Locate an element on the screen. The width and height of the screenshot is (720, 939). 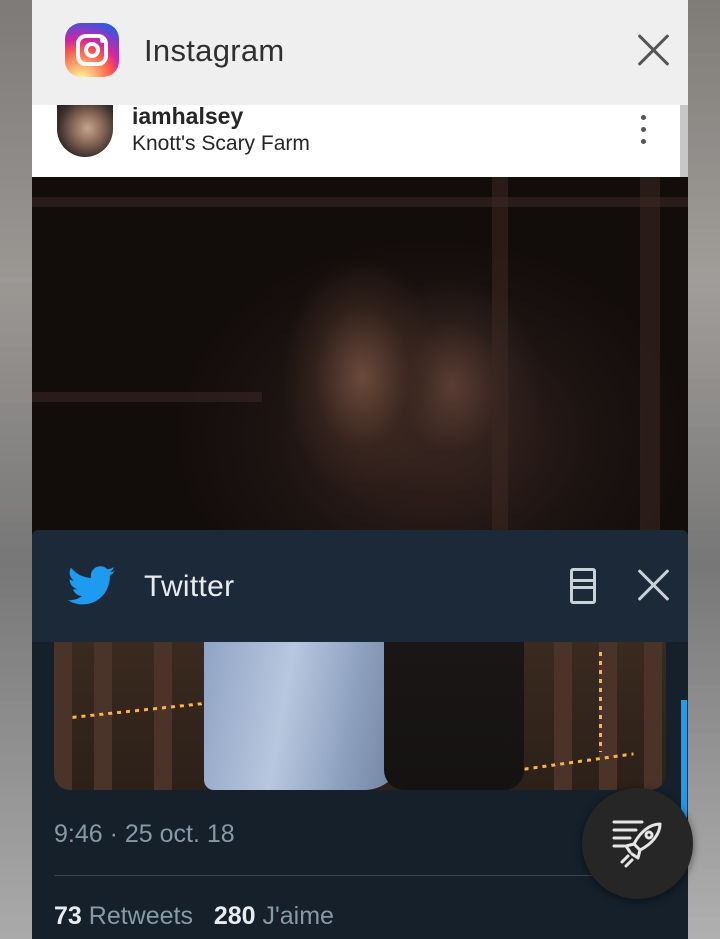
likes-count: 280 is located at coordinates (235, 916).